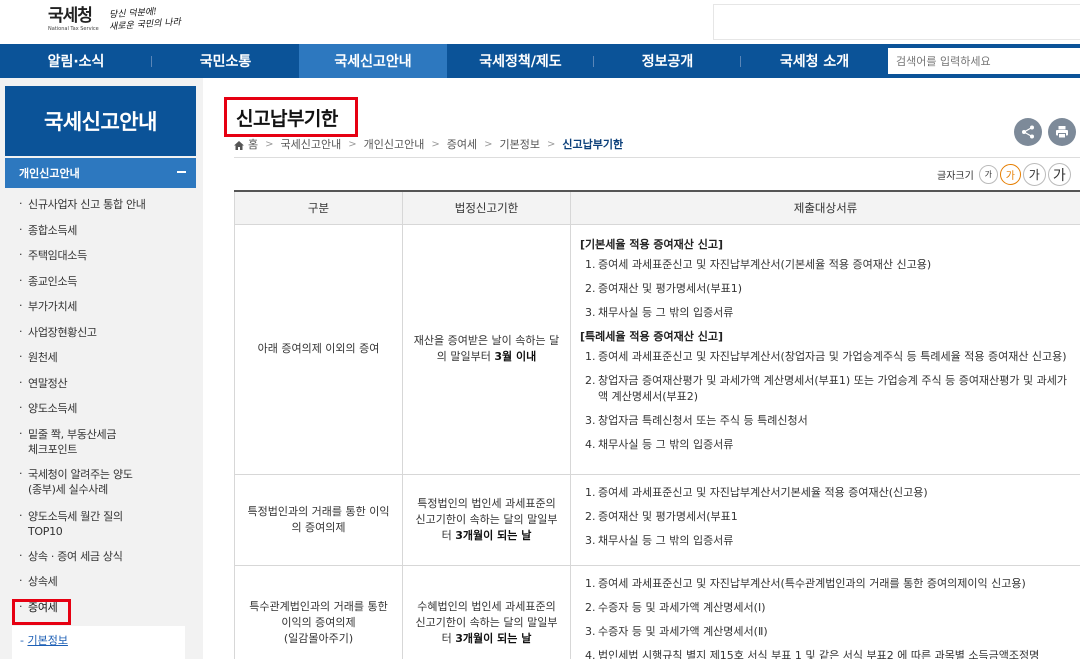 The height and width of the screenshot is (659, 1080). Describe the element at coordinates (318, 349) in the screenshot. I see `row-category: 아래 증여의제 이외의 증여` at that location.